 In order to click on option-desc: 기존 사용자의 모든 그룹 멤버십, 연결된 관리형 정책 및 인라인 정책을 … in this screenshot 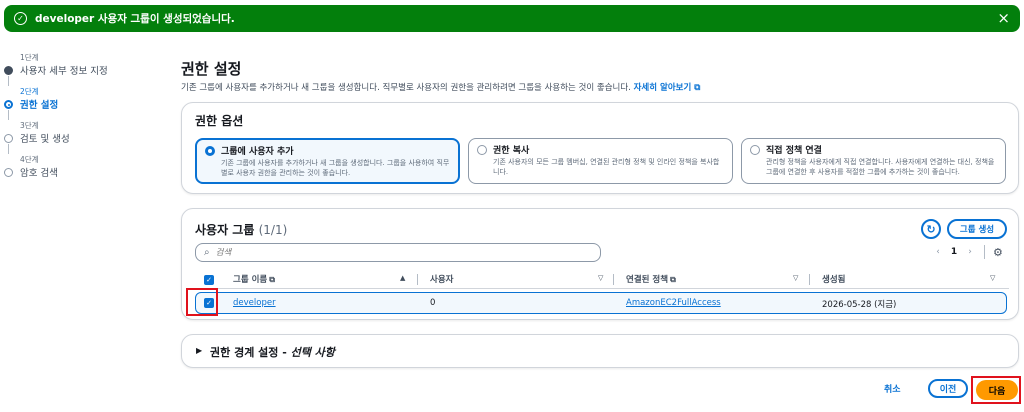, I will do `click(606, 167)`.